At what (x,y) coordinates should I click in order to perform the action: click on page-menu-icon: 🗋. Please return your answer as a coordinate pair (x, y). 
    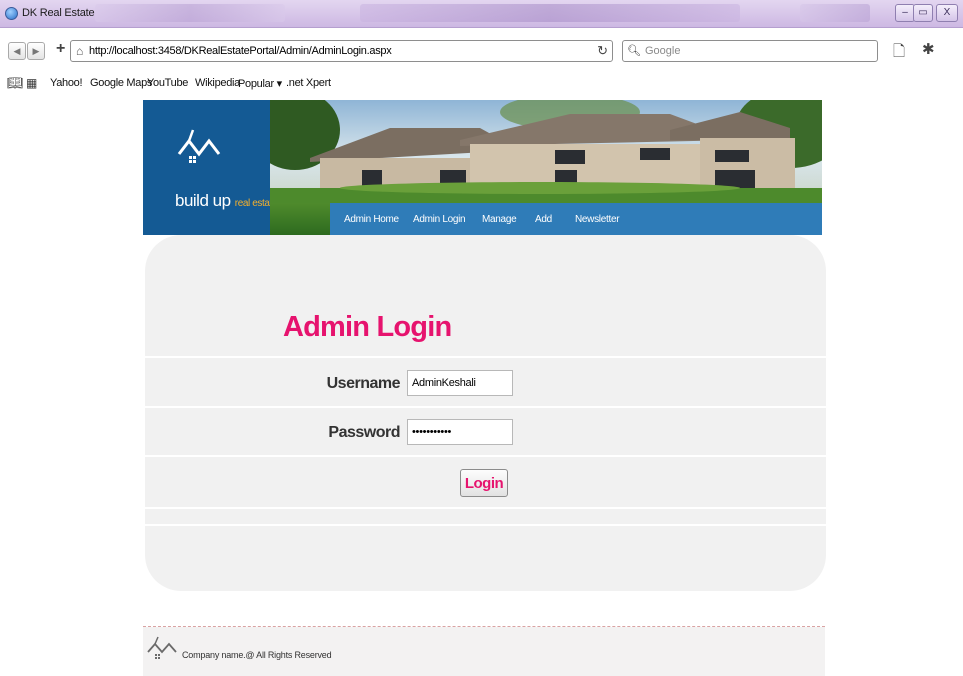
    Looking at the image, I should click on (899, 53).